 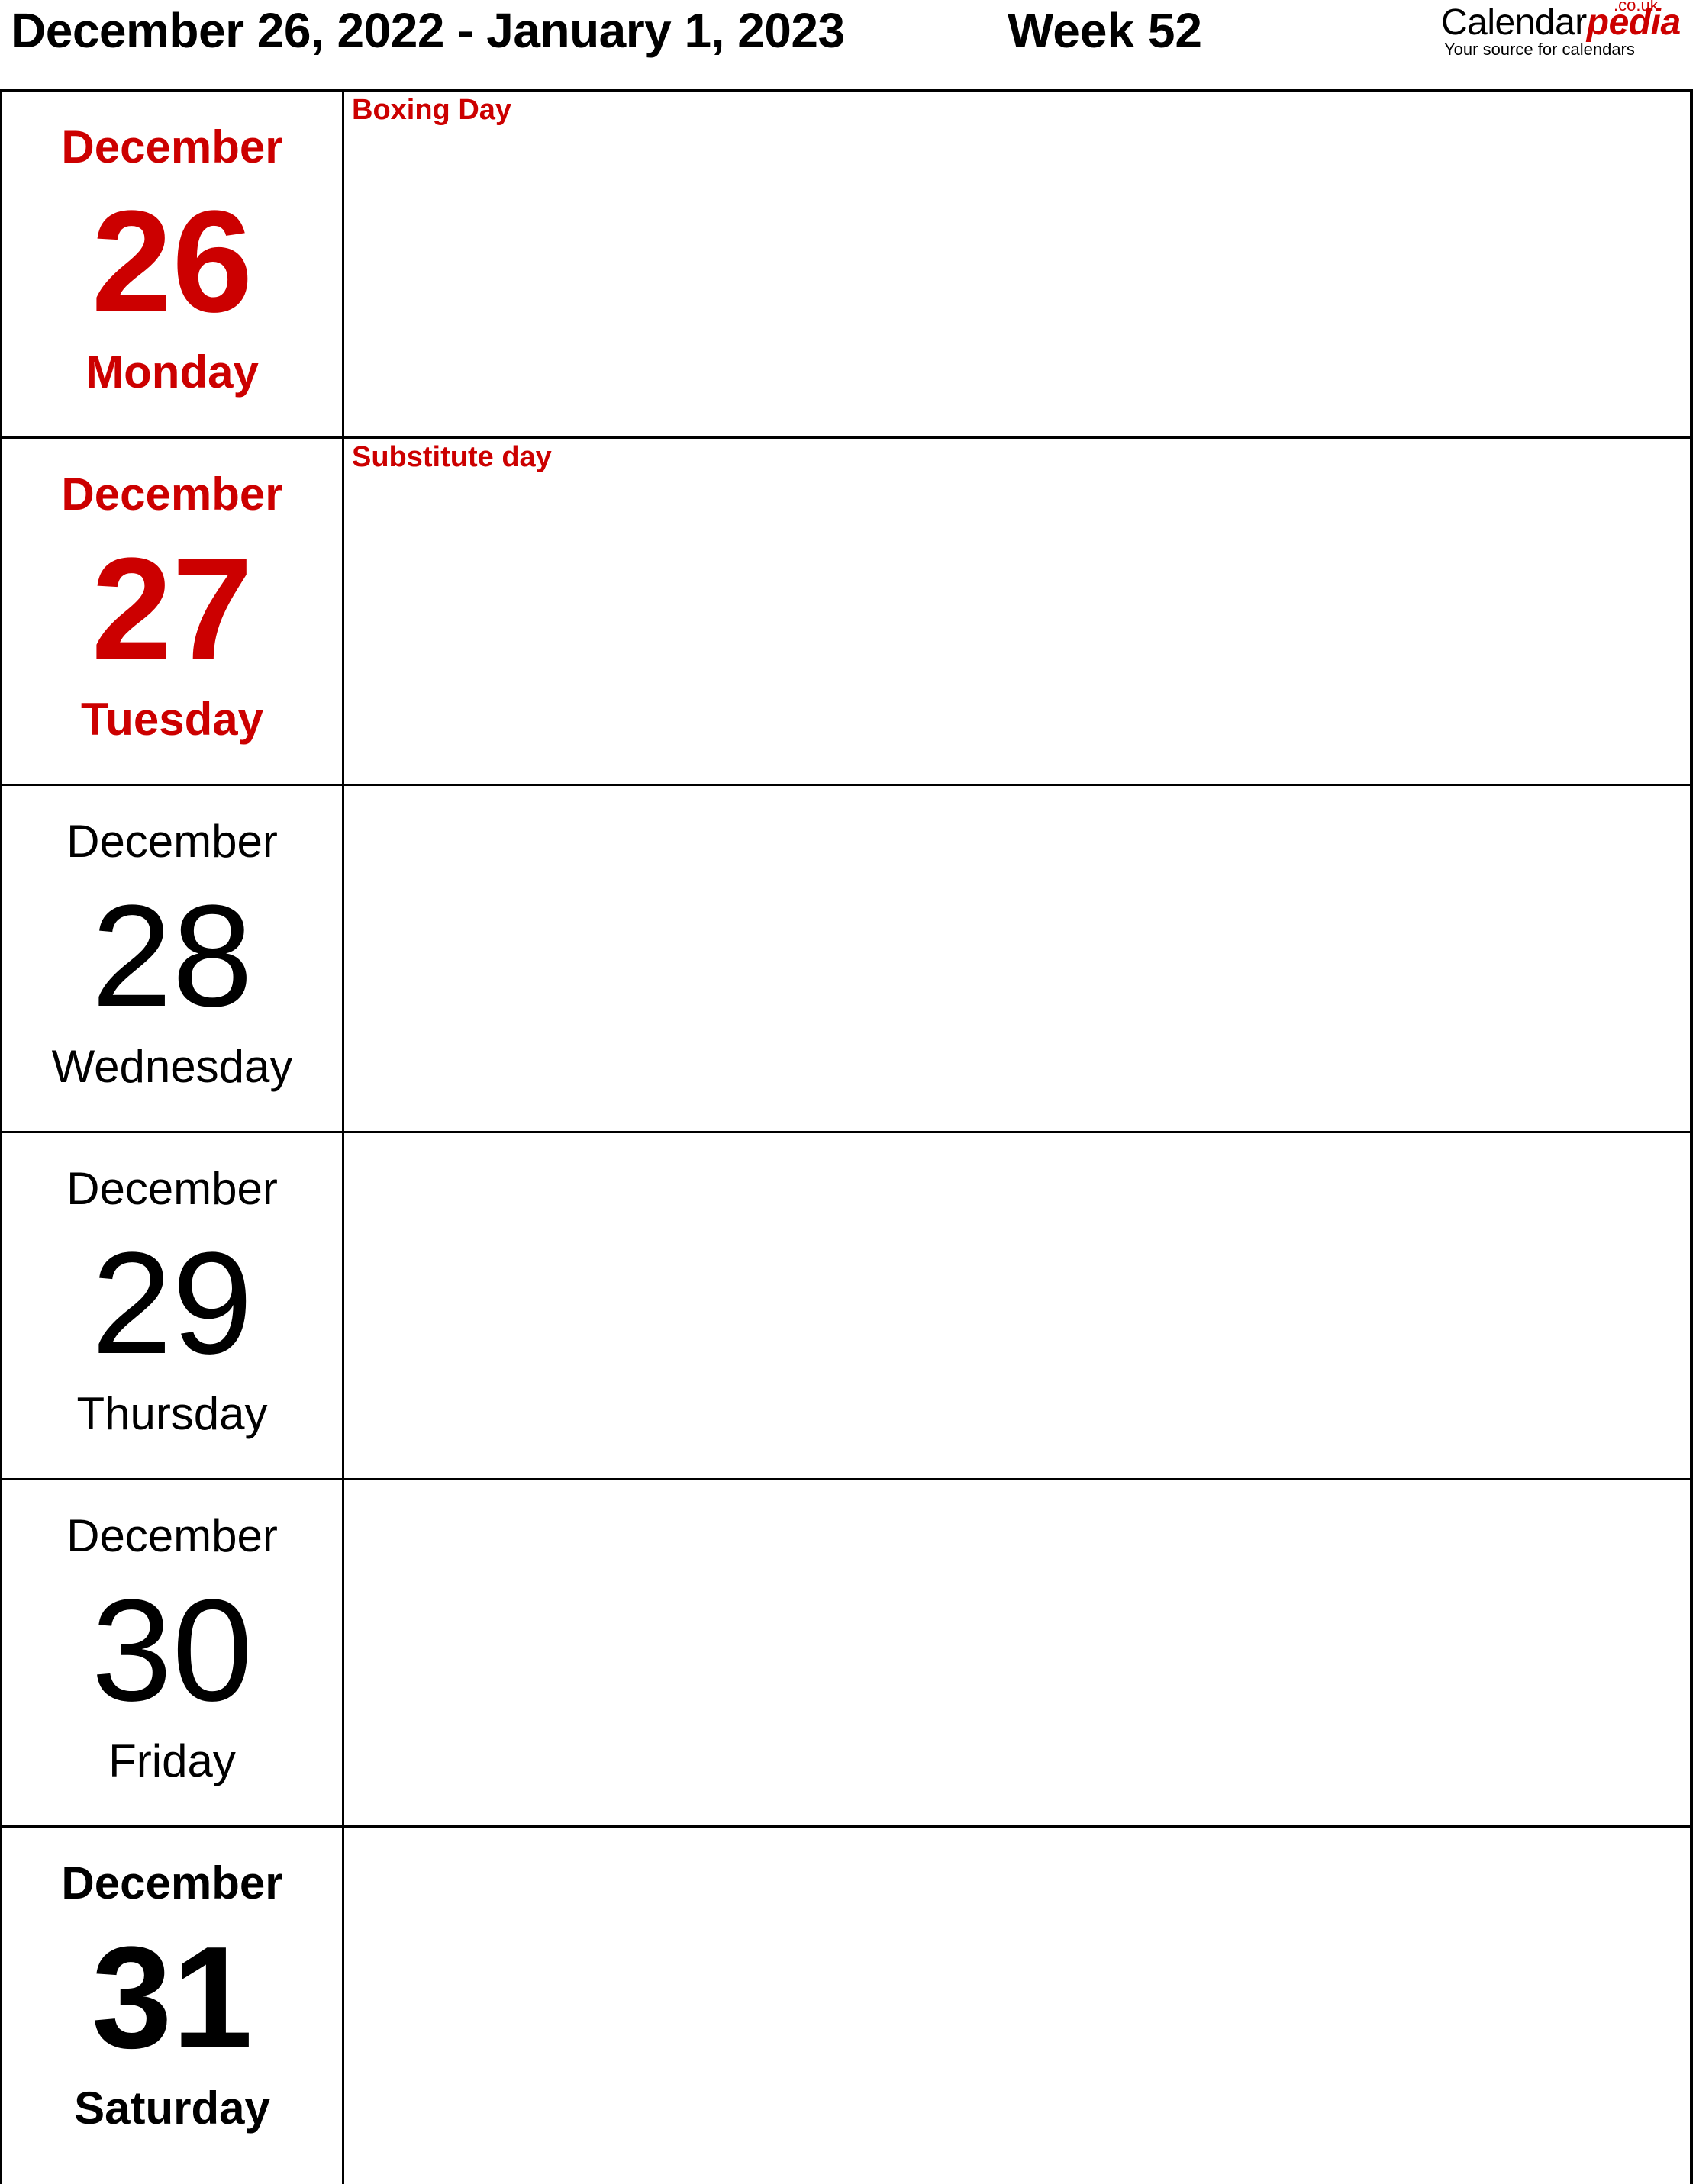 I want to click on weekday-label: Monday, so click(x=172, y=372).